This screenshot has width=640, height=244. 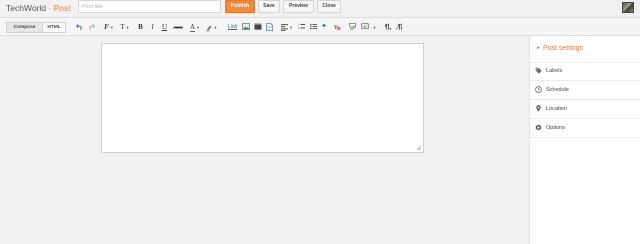 What do you see at coordinates (585, 109) in the screenshot?
I see `sidebar-item-location: Location` at bounding box center [585, 109].